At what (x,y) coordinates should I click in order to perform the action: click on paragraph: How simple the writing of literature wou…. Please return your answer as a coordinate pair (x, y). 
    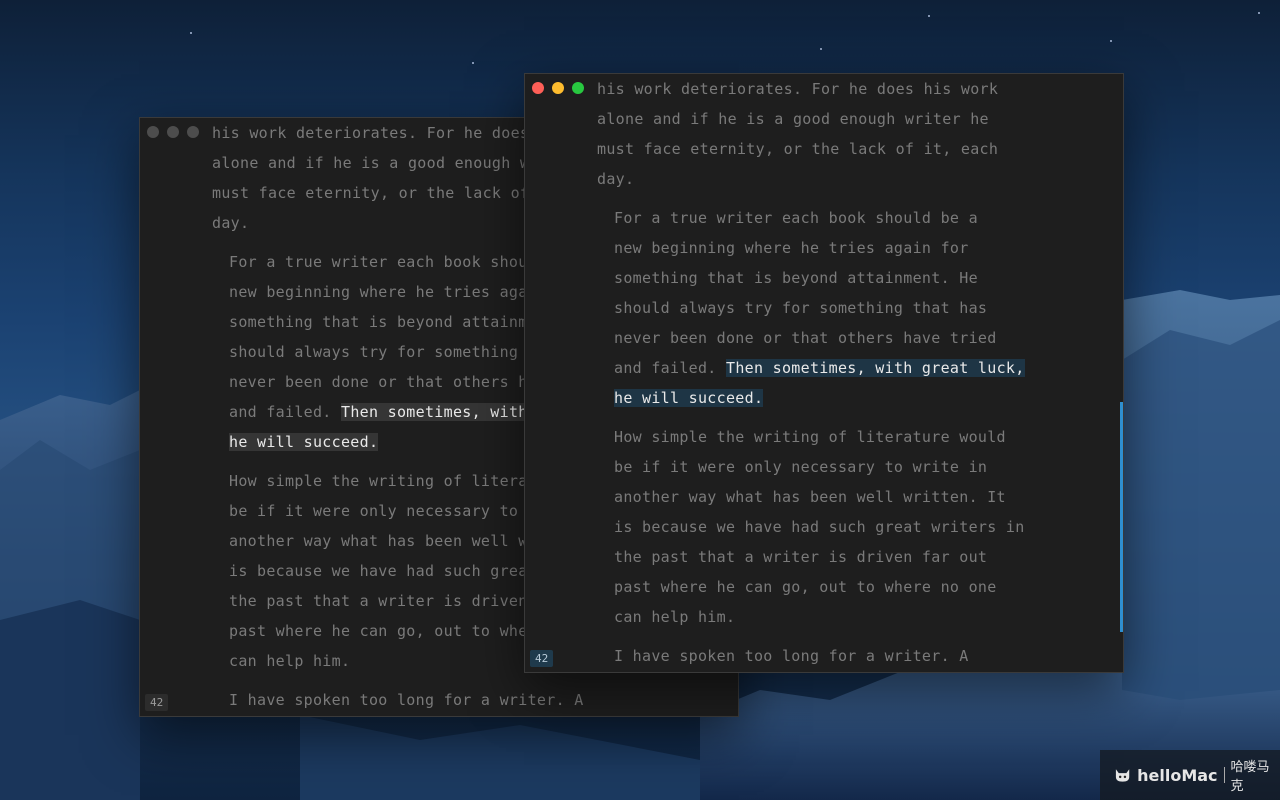
    Looking at the image, I should click on (819, 527).